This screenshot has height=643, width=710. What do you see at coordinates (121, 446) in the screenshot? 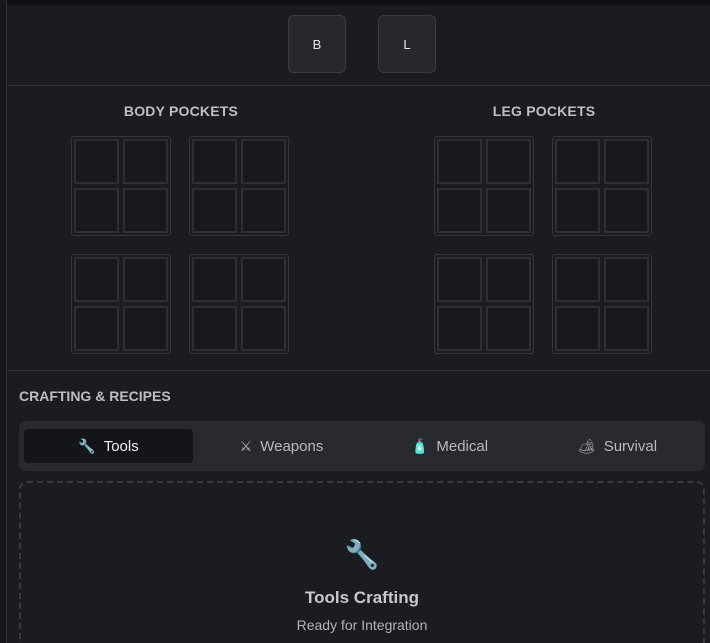
I see `tab-label: Tools` at bounding box center [121, 446].